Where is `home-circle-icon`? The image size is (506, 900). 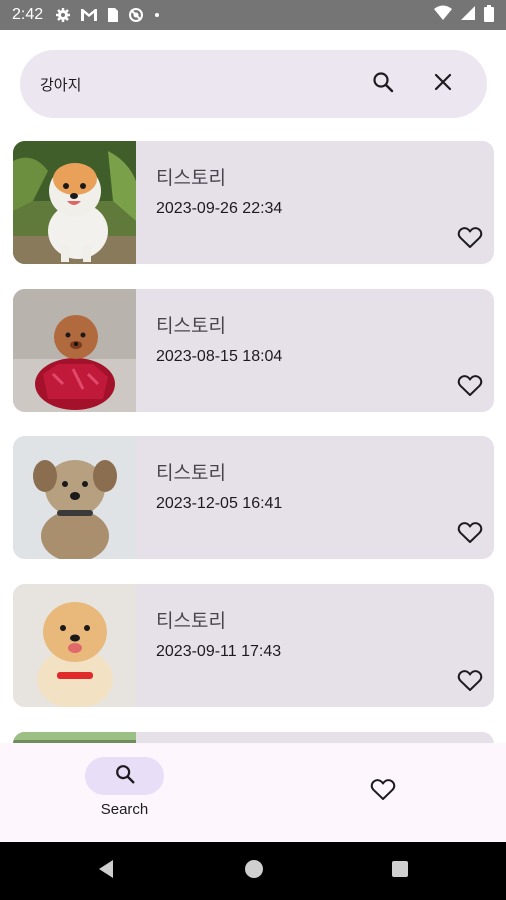 home-circle-icon is located at coordinates (254, 871).